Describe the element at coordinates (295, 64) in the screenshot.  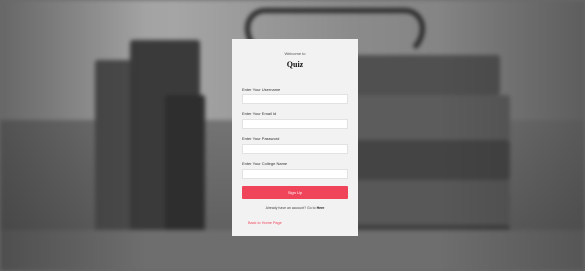
I see `page-title: Quiz` at that location.